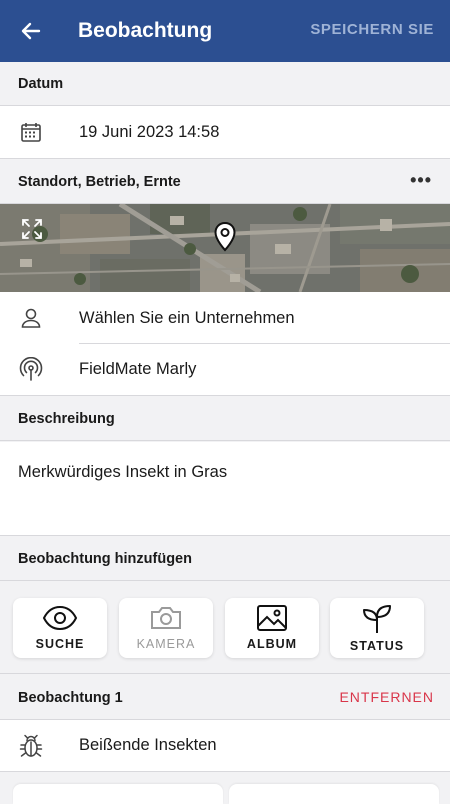 The image size is (450, 804). I want to click on calendar-icon, so click(31, 132).